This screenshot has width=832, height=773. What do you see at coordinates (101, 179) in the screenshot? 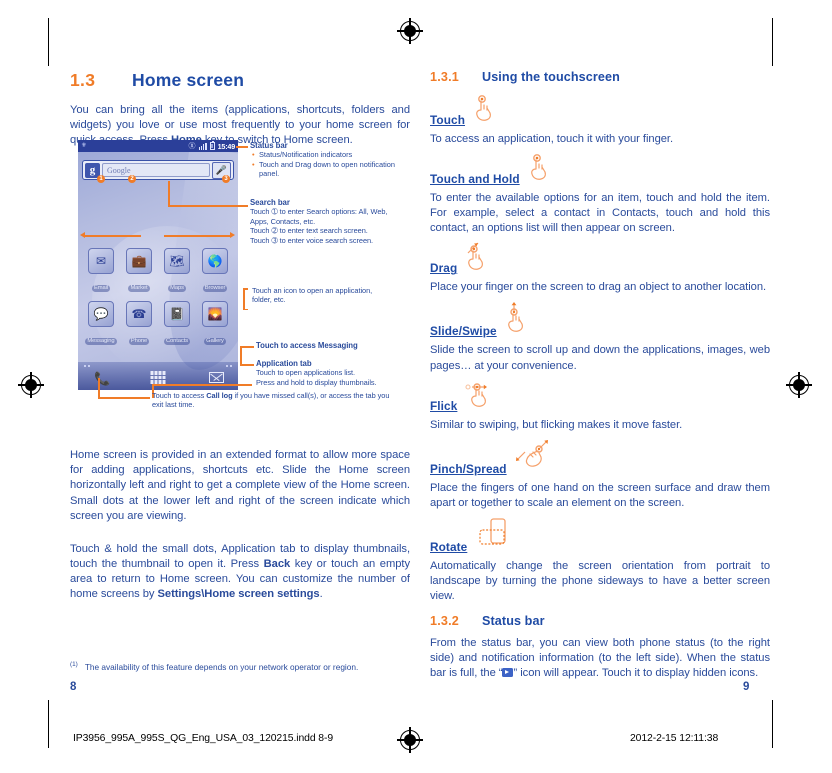
I see `callout-1: 1` at bounding box center [101, 179].